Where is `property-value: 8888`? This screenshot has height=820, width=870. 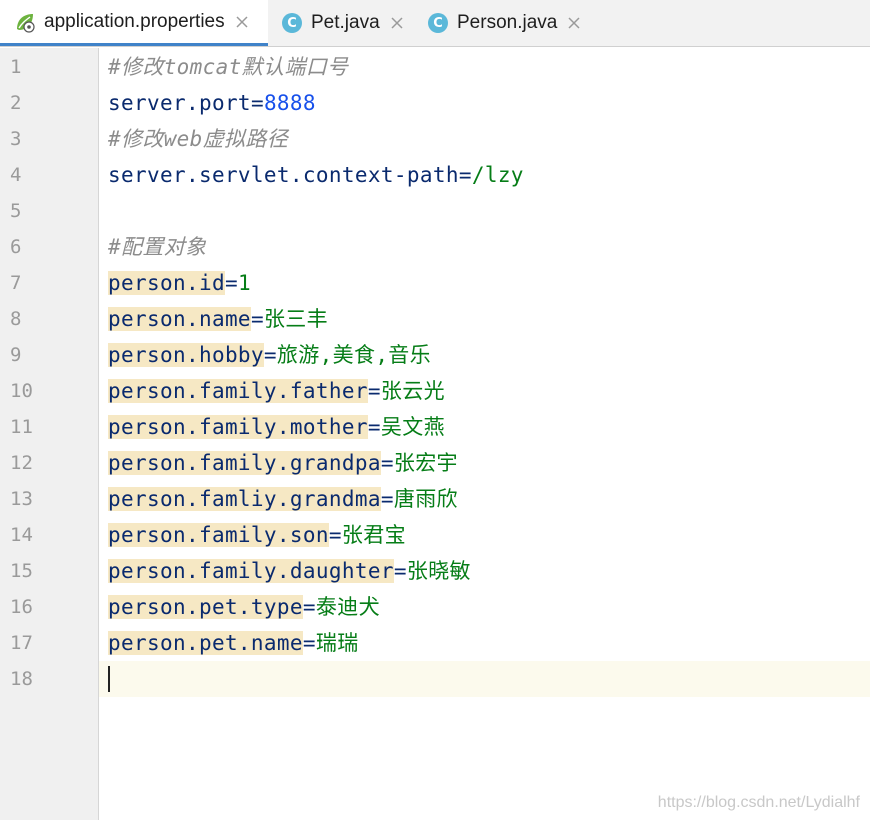
property-value: 8888 is located at coordinates (289, 103).